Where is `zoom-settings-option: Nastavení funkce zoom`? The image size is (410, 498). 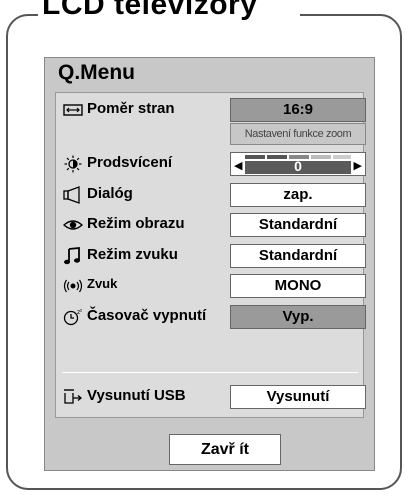 zoom-settings-option: Nastavení funkce zoom is located at coordinates (298, 134).